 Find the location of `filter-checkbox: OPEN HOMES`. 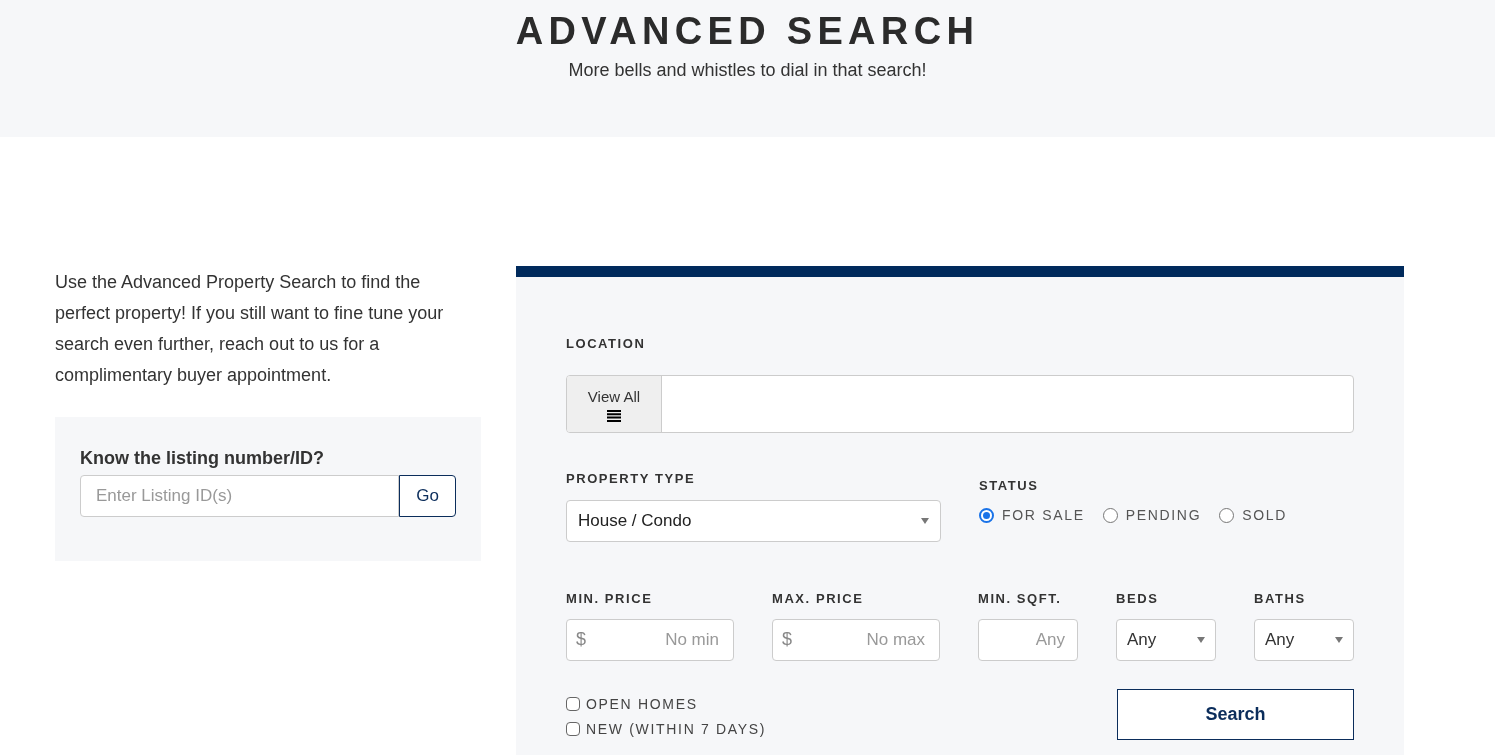

filter-checkbox: OPEN HOMES is located at coordinates (666, 704).